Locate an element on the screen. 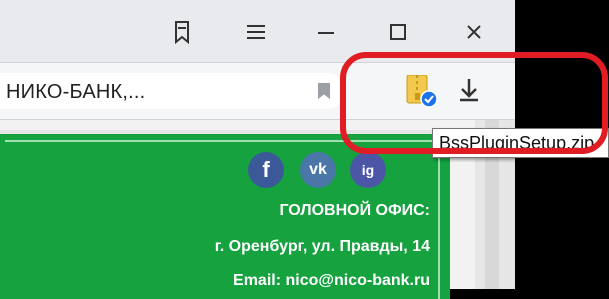 The width and height of the screenshot is (609, 299). instagram-glyph: ig is located at coordinates (368, 170).